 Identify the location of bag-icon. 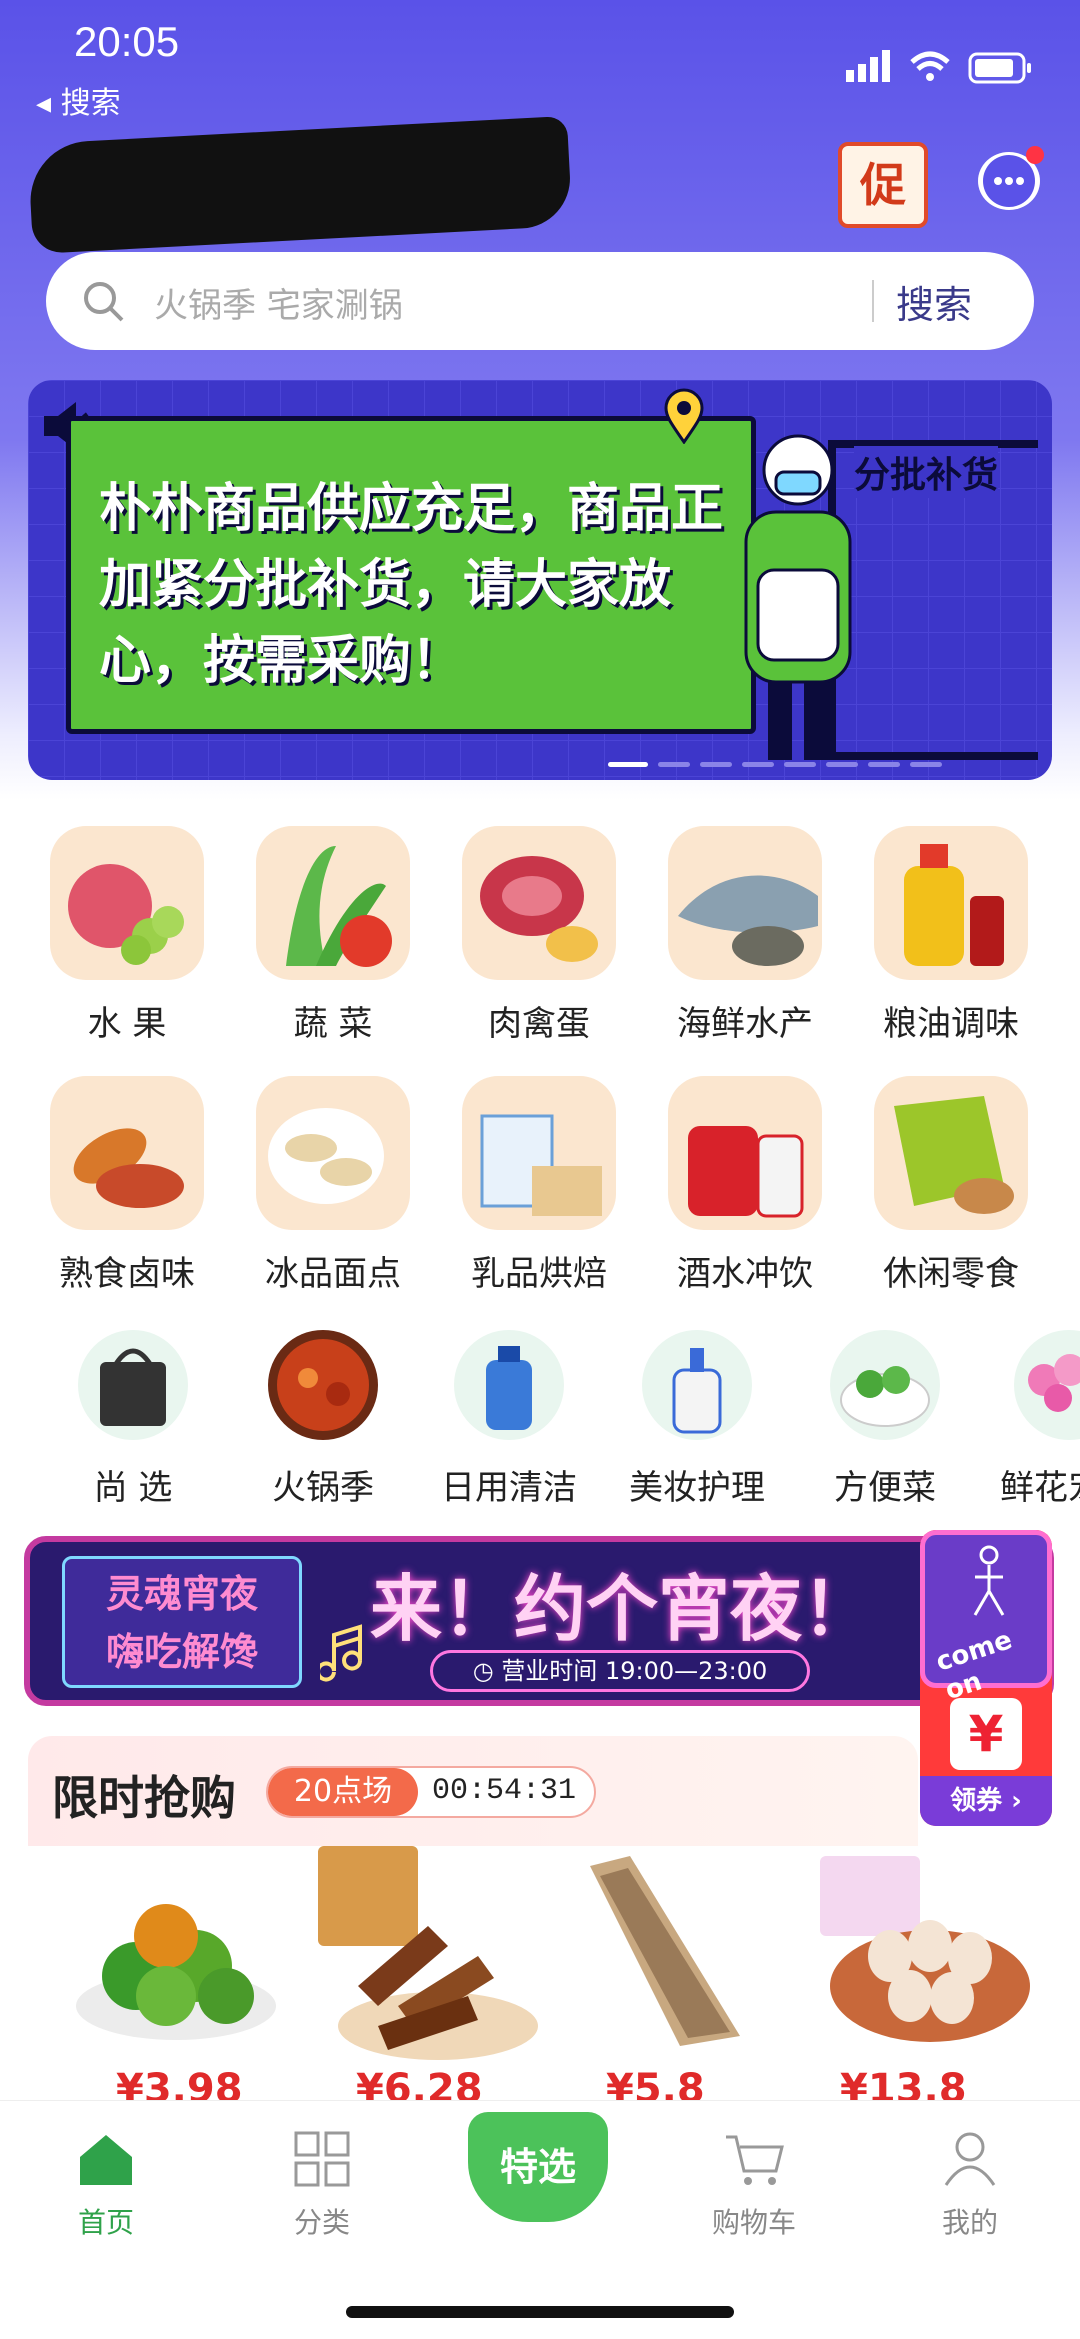
(133, 1385).